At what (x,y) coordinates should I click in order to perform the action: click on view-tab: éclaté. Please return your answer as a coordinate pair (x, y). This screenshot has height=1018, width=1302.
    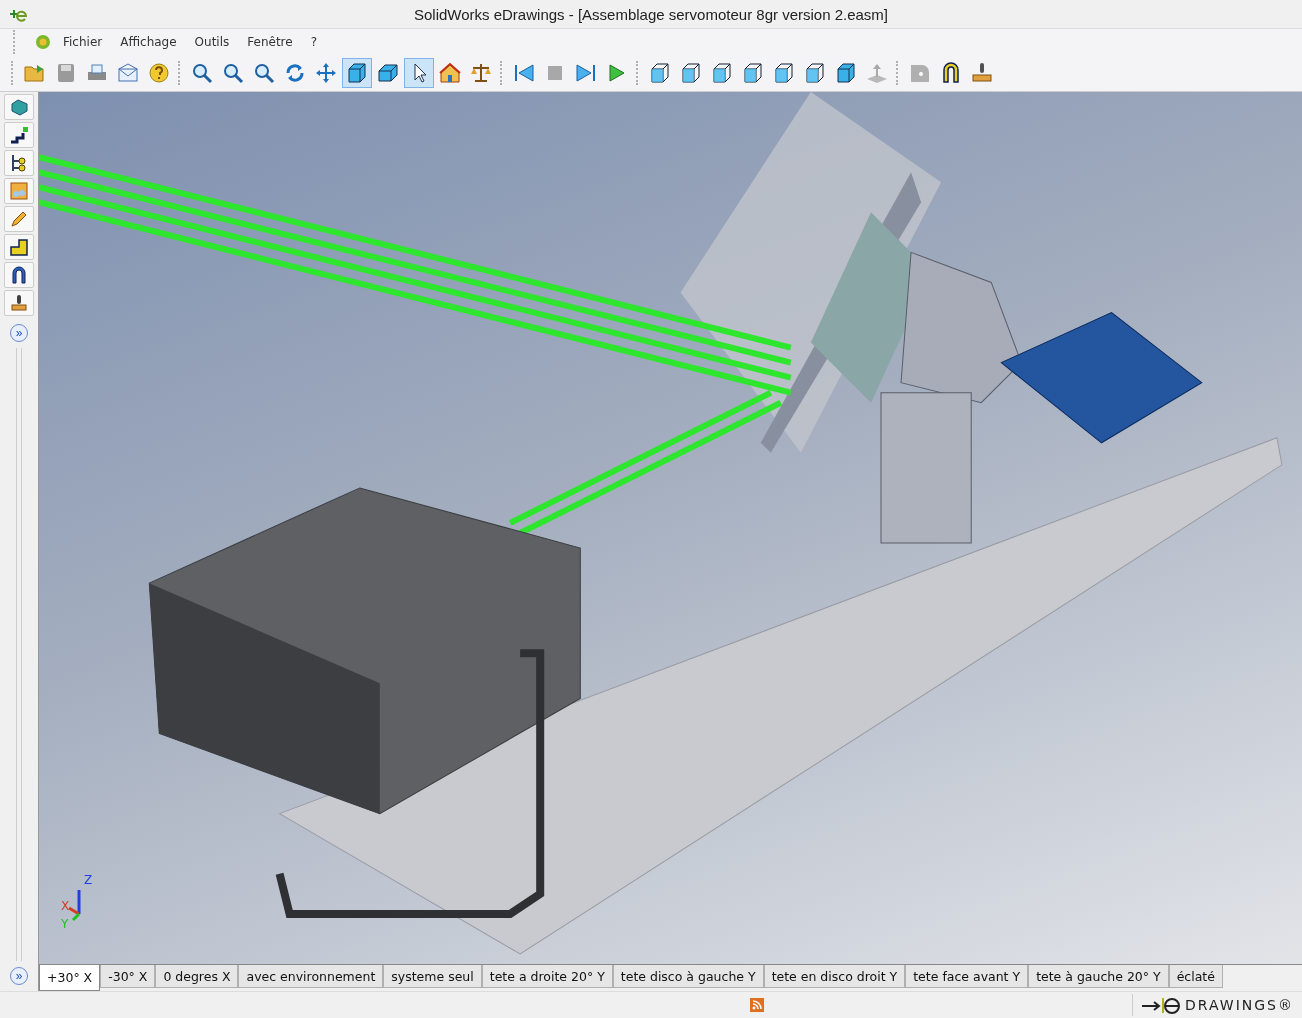
    Looking at the image, I should click on (1195, 976).